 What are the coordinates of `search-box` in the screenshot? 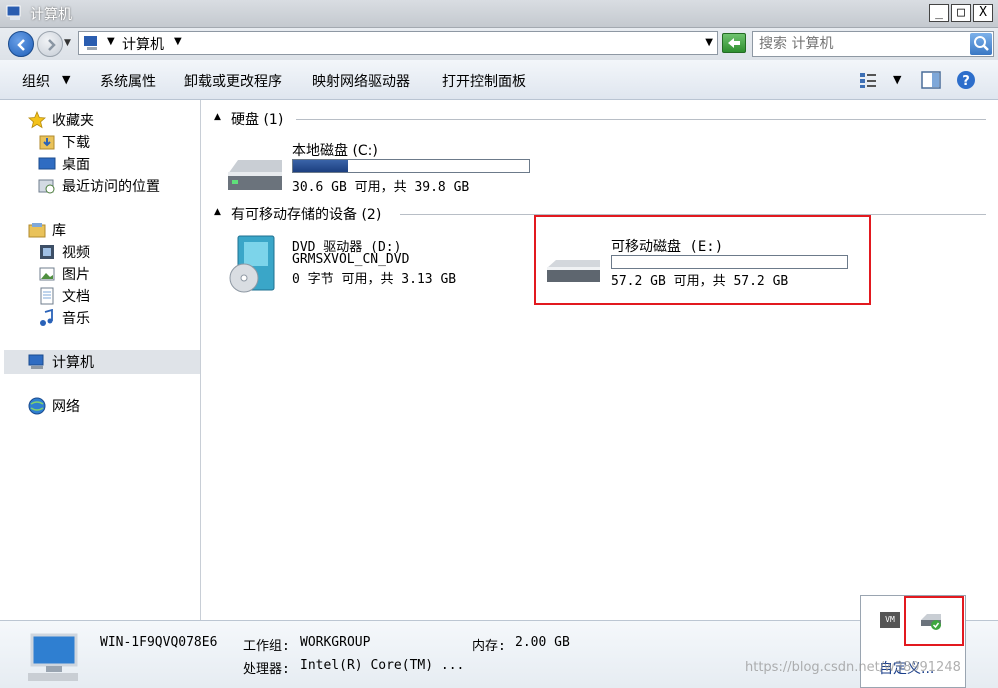 It's located at (873, 44).